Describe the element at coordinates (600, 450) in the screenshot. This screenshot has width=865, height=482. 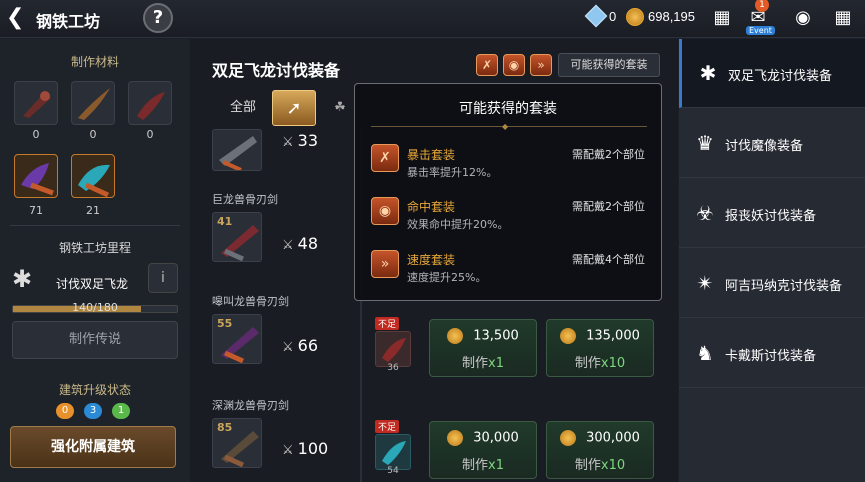
I see `craft-x10-button: 300,000 制作x10` at that location.